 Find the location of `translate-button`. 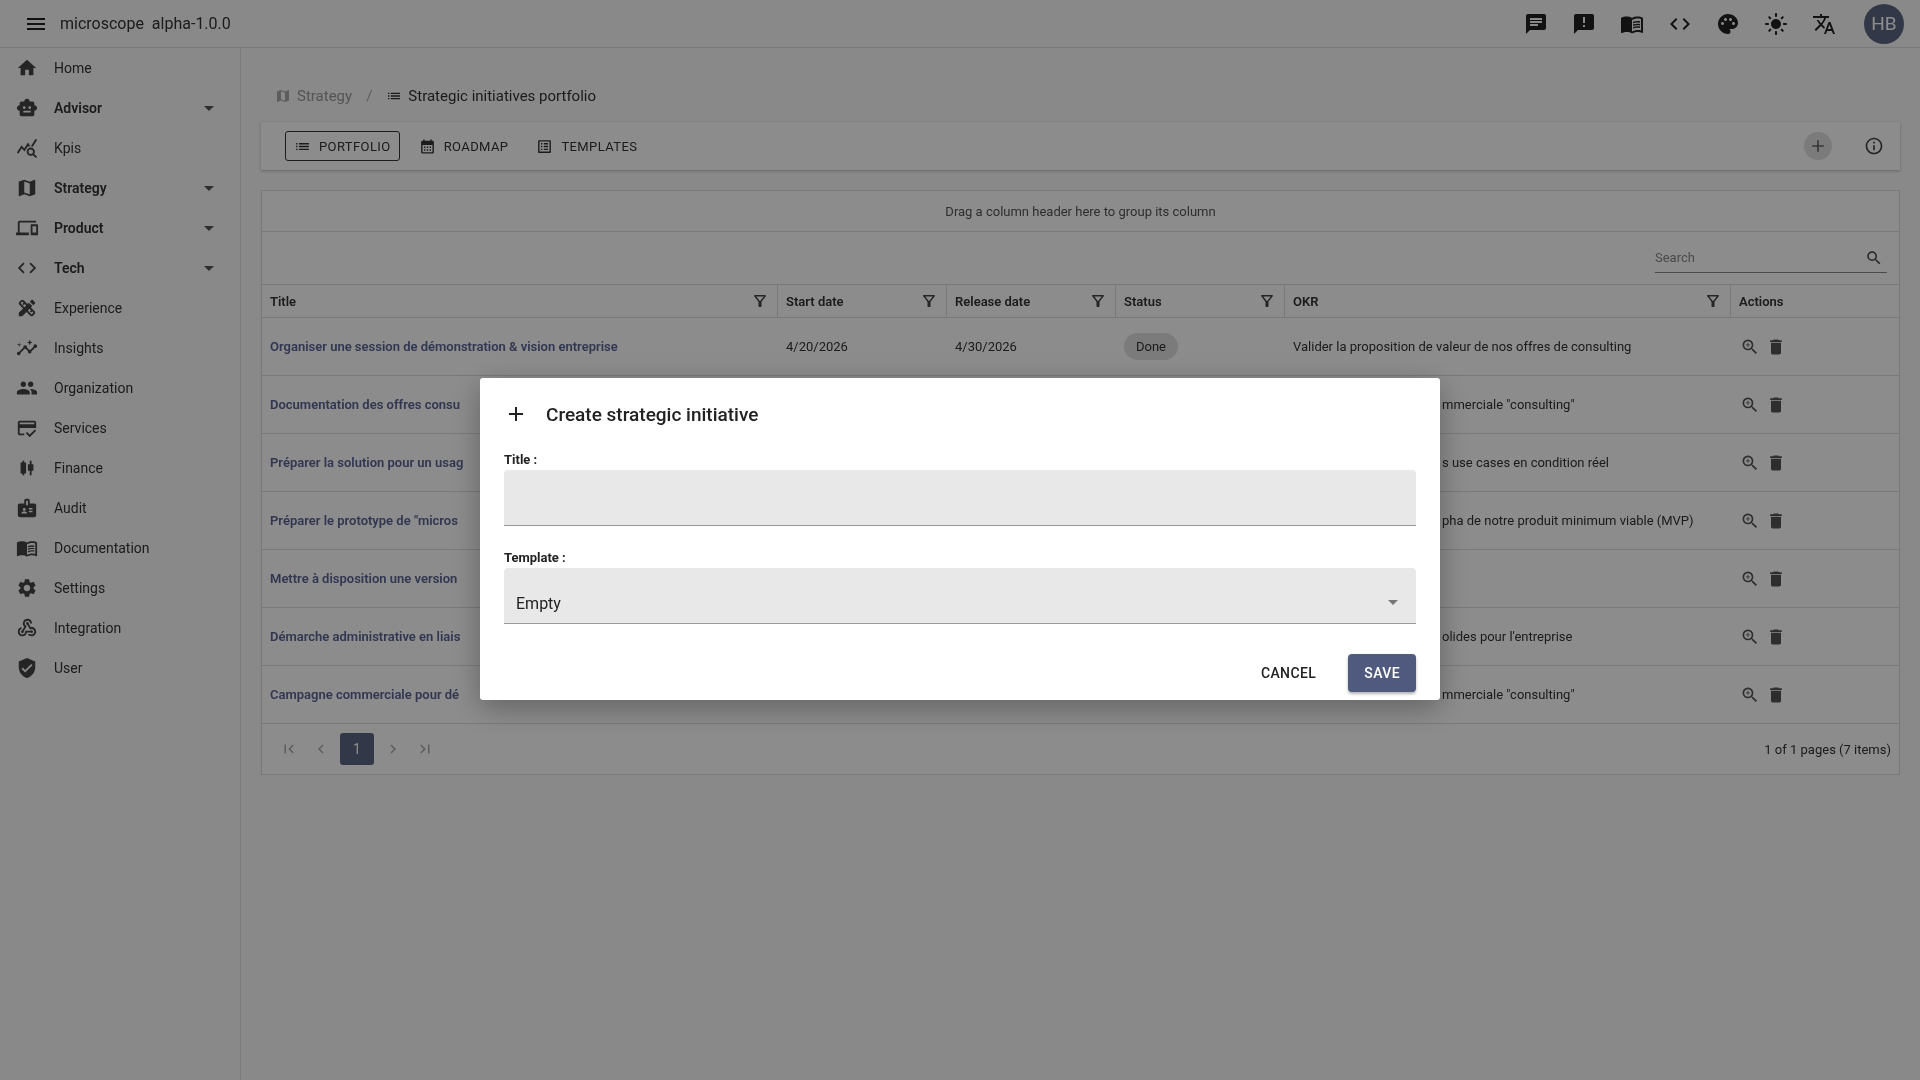

translate-button is located at coordinates (1824, 23).